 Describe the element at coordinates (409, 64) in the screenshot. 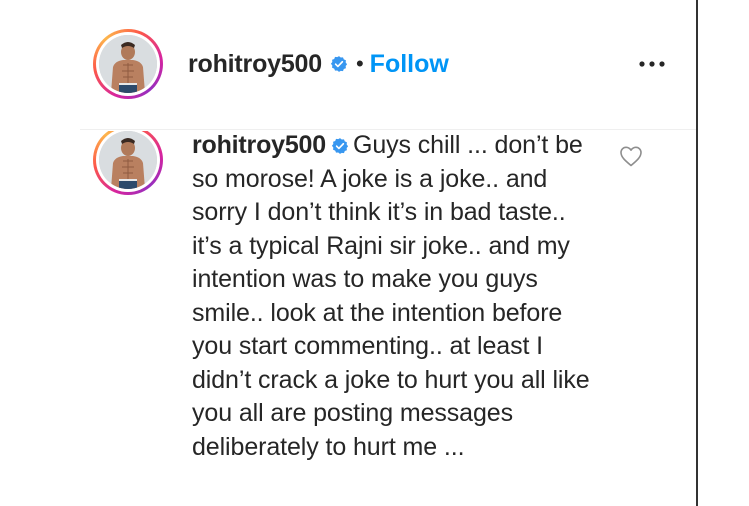

I see `follow-button: Follow` at that location.